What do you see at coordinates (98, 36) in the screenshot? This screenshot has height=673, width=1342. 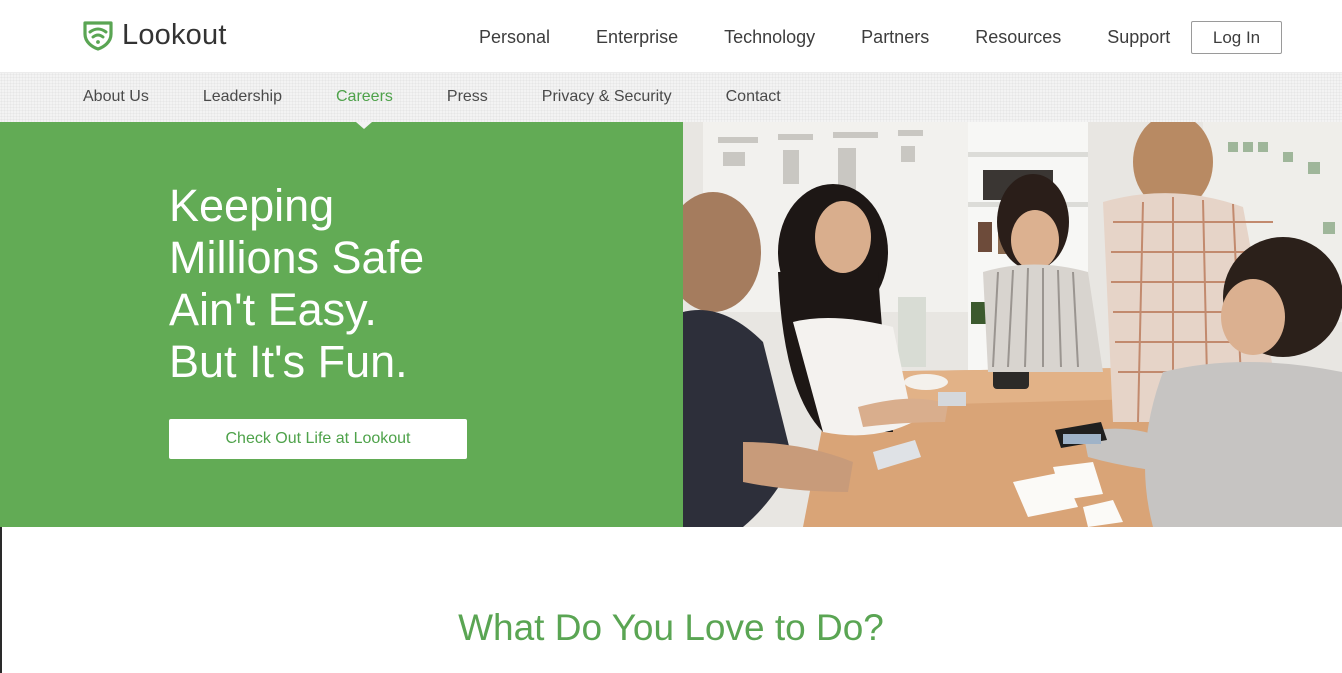 I see `shield-wifi-icon` at bounding box center [98, 36].